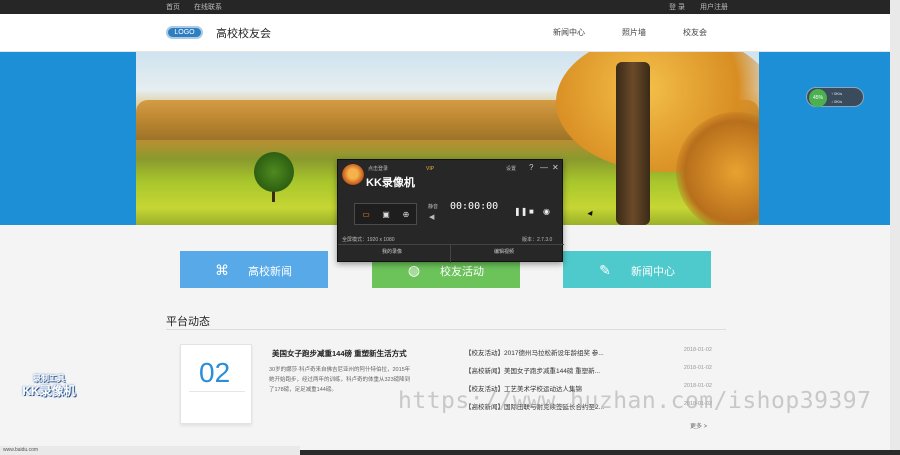 The height and width of the screenshot is (455, 900). I want to click on tile-label: 新闻中心, so click(653, 272).